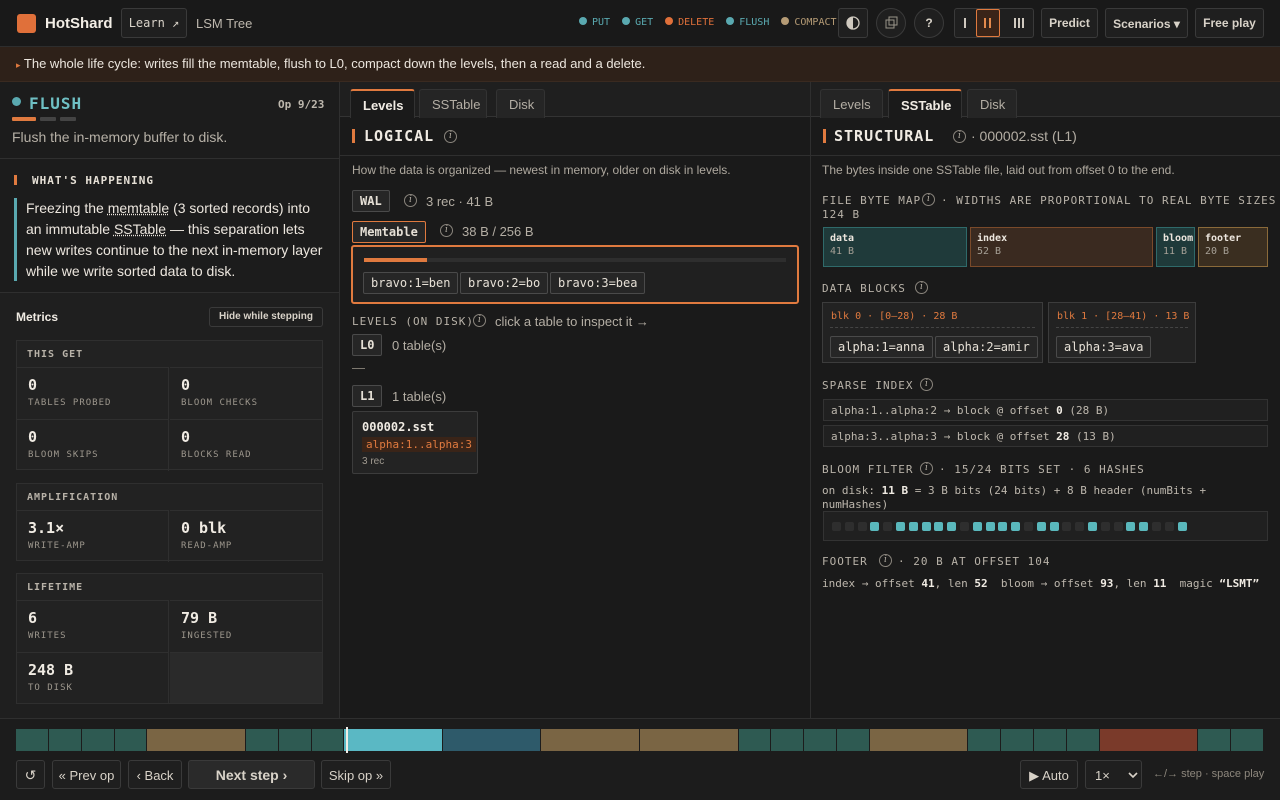 This screenshot has width=1280, height=800. What do you see at coordinates (266, 317) in the screenshot?
I see `hide-while-stepping-button: Hide while stepping` at bounding box center [266, 317].